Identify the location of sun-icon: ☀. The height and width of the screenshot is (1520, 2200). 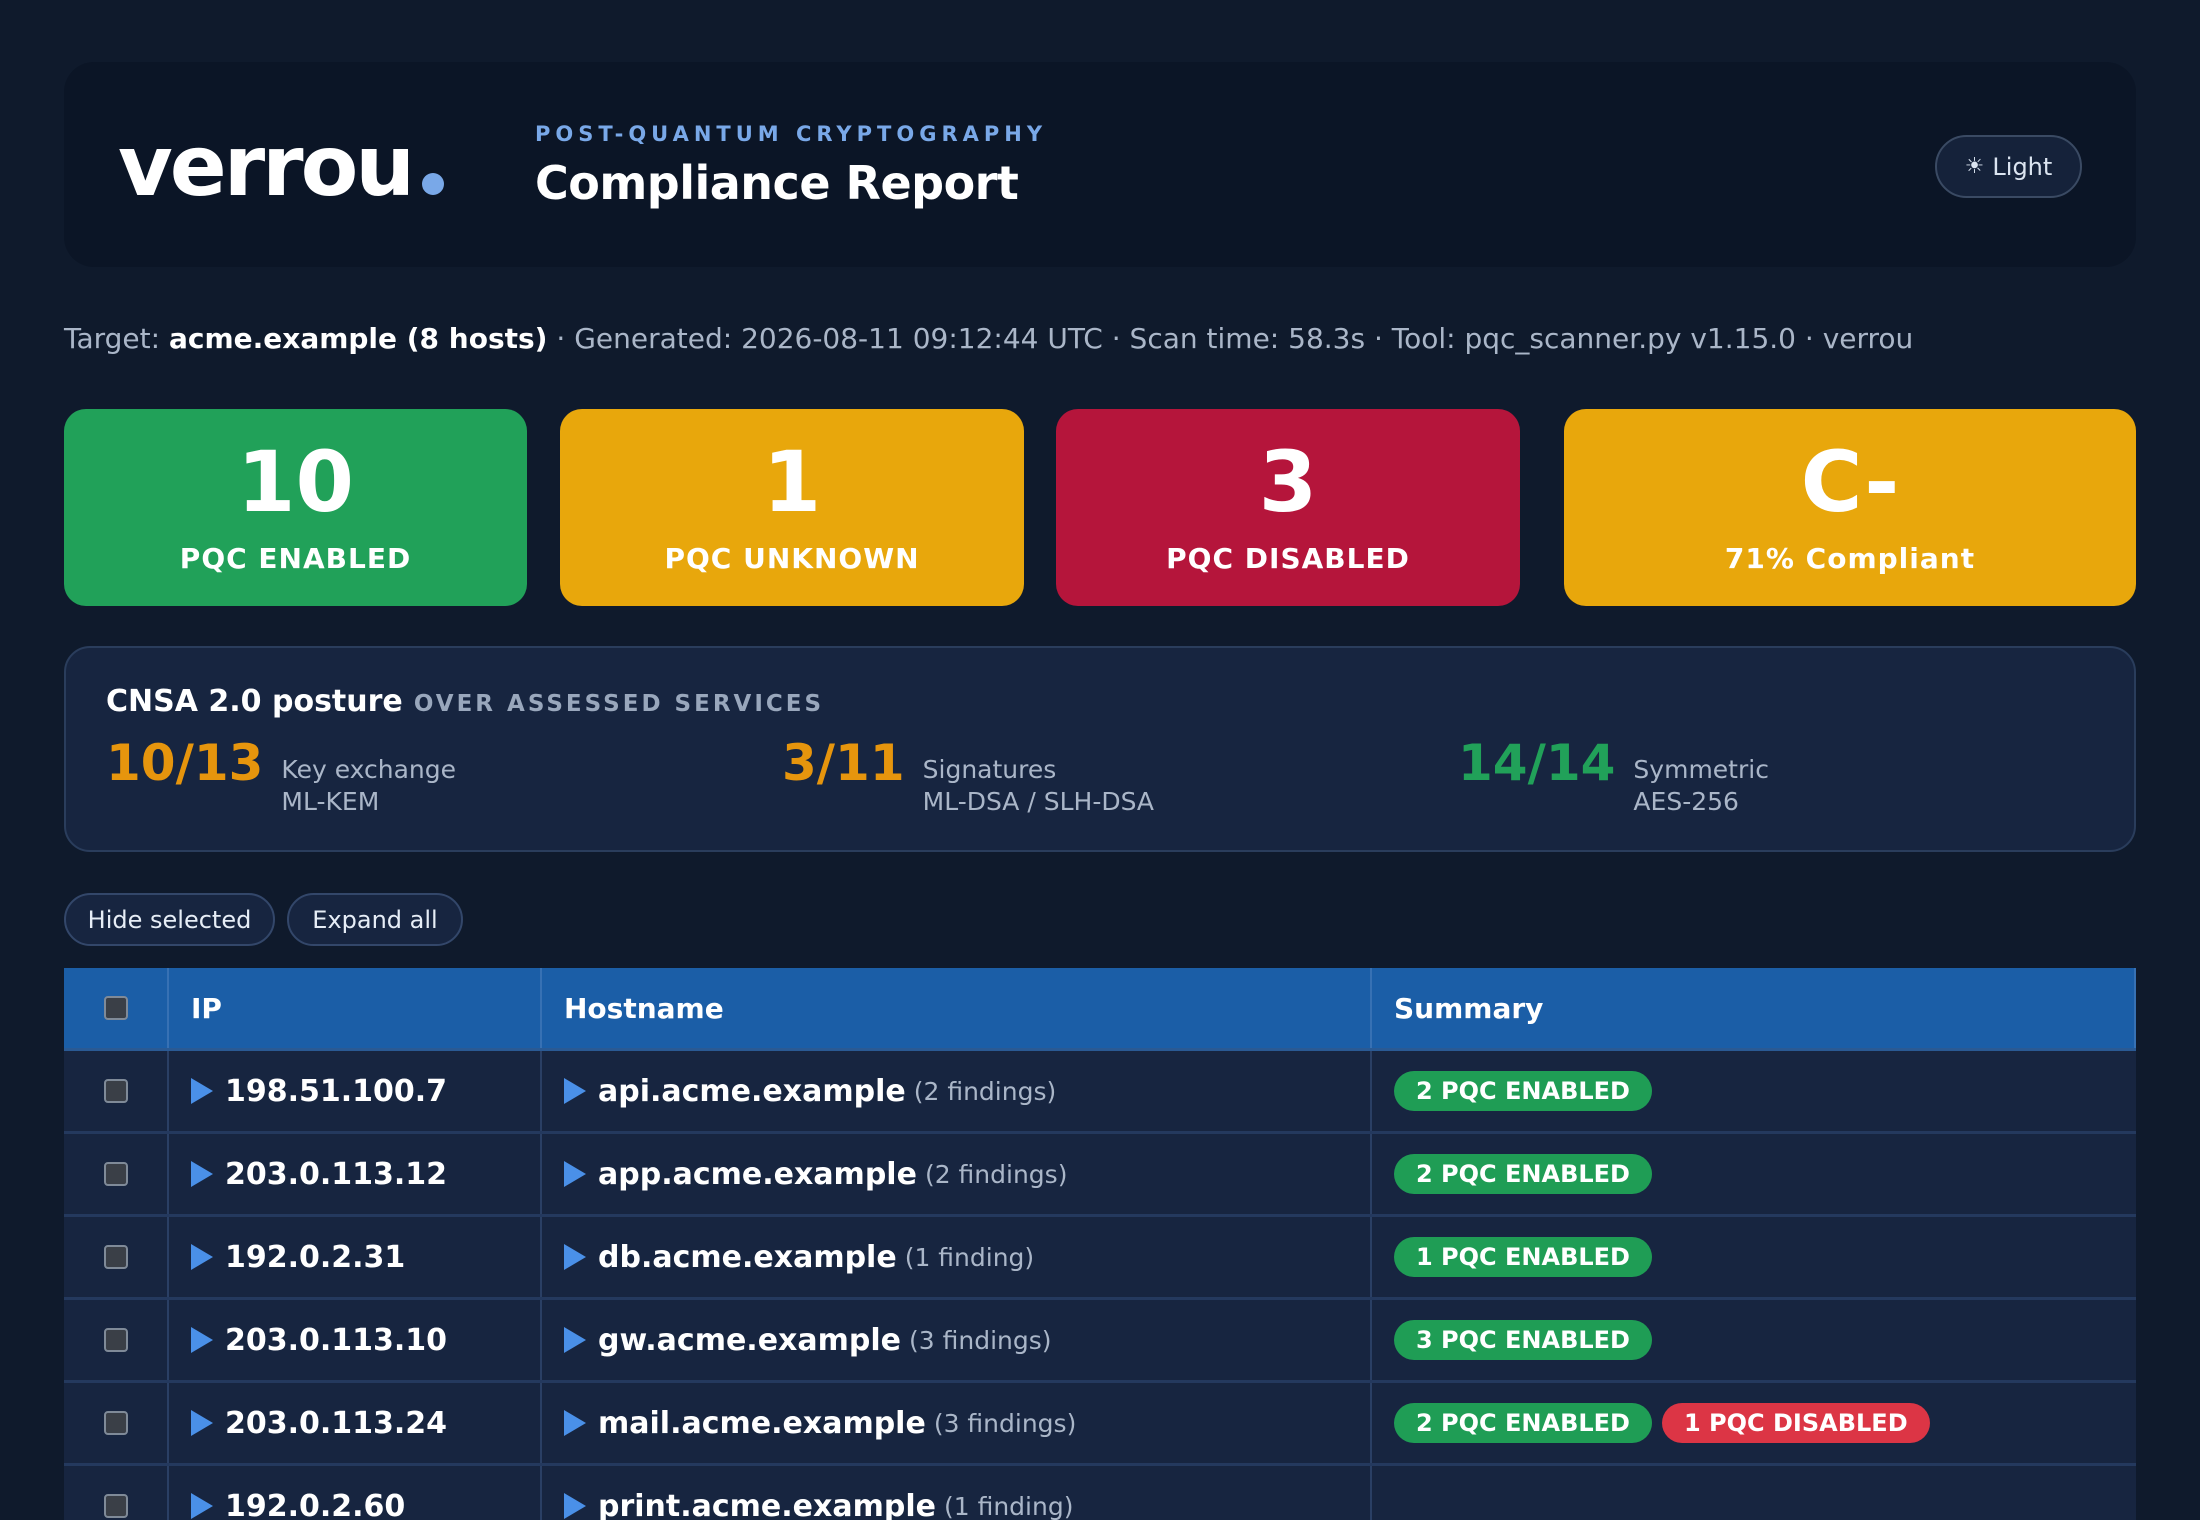
(1974, 166).